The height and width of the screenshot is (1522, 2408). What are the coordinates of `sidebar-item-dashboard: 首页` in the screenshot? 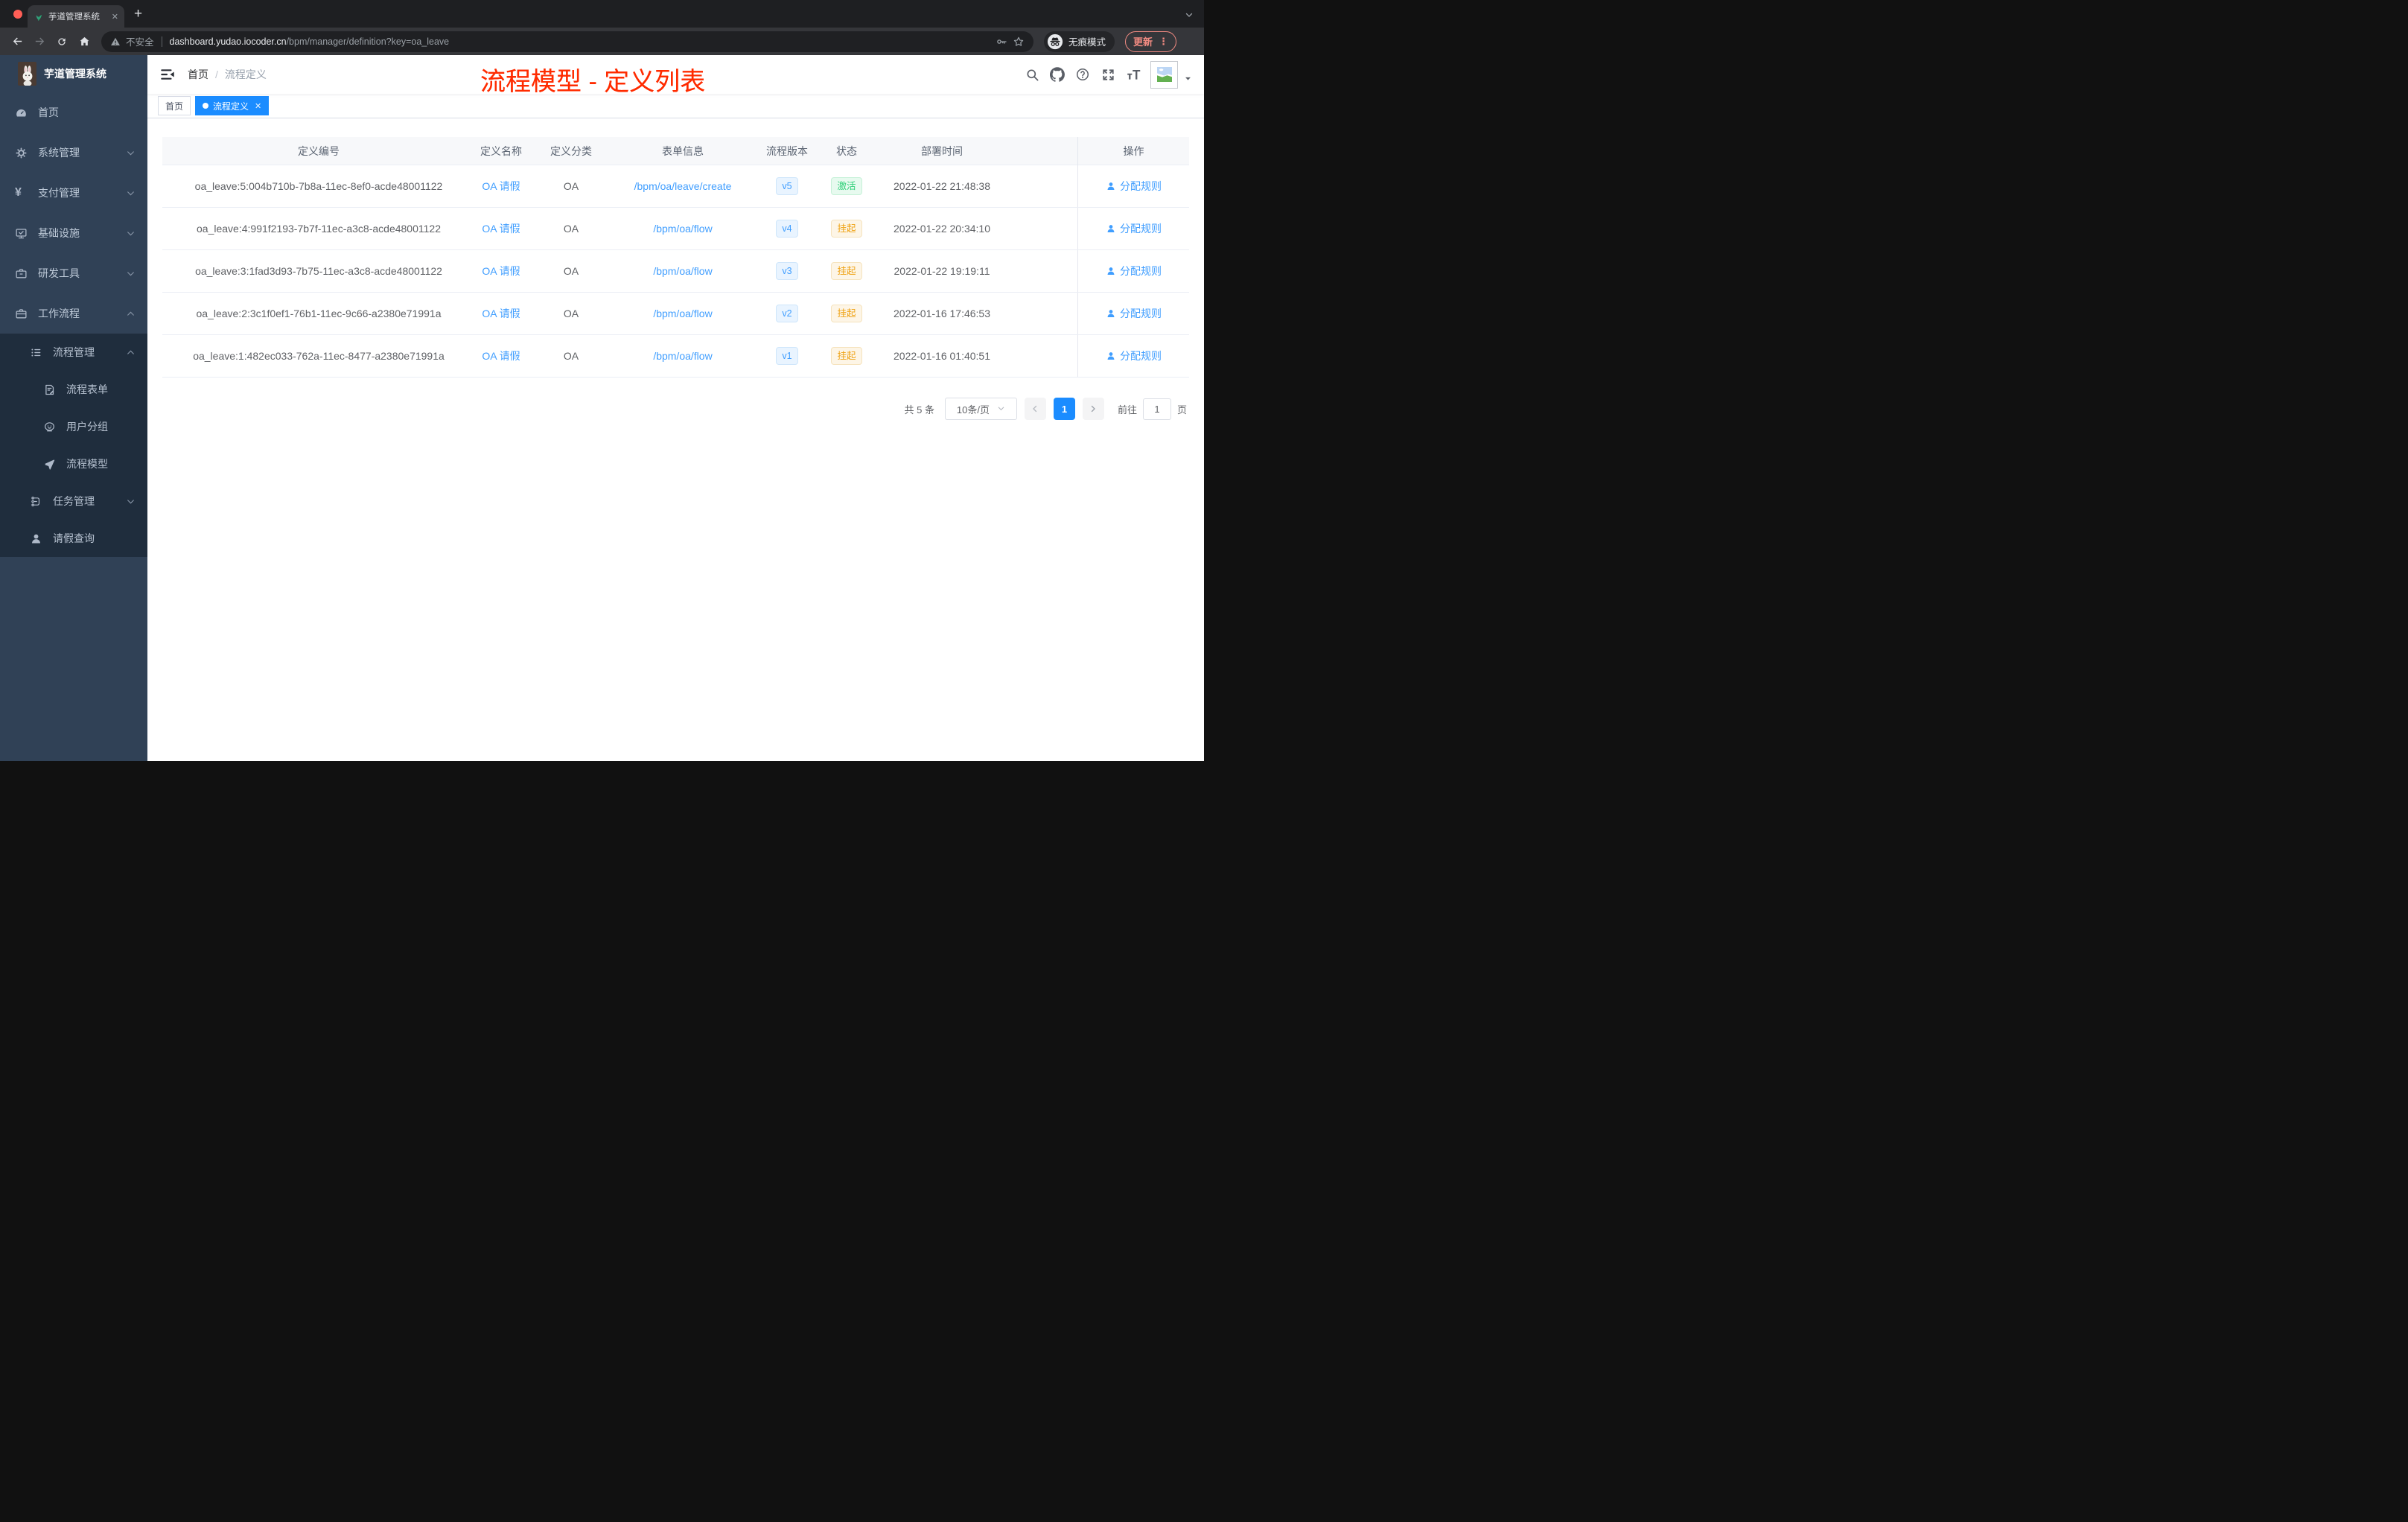 It's located at (73, 112).